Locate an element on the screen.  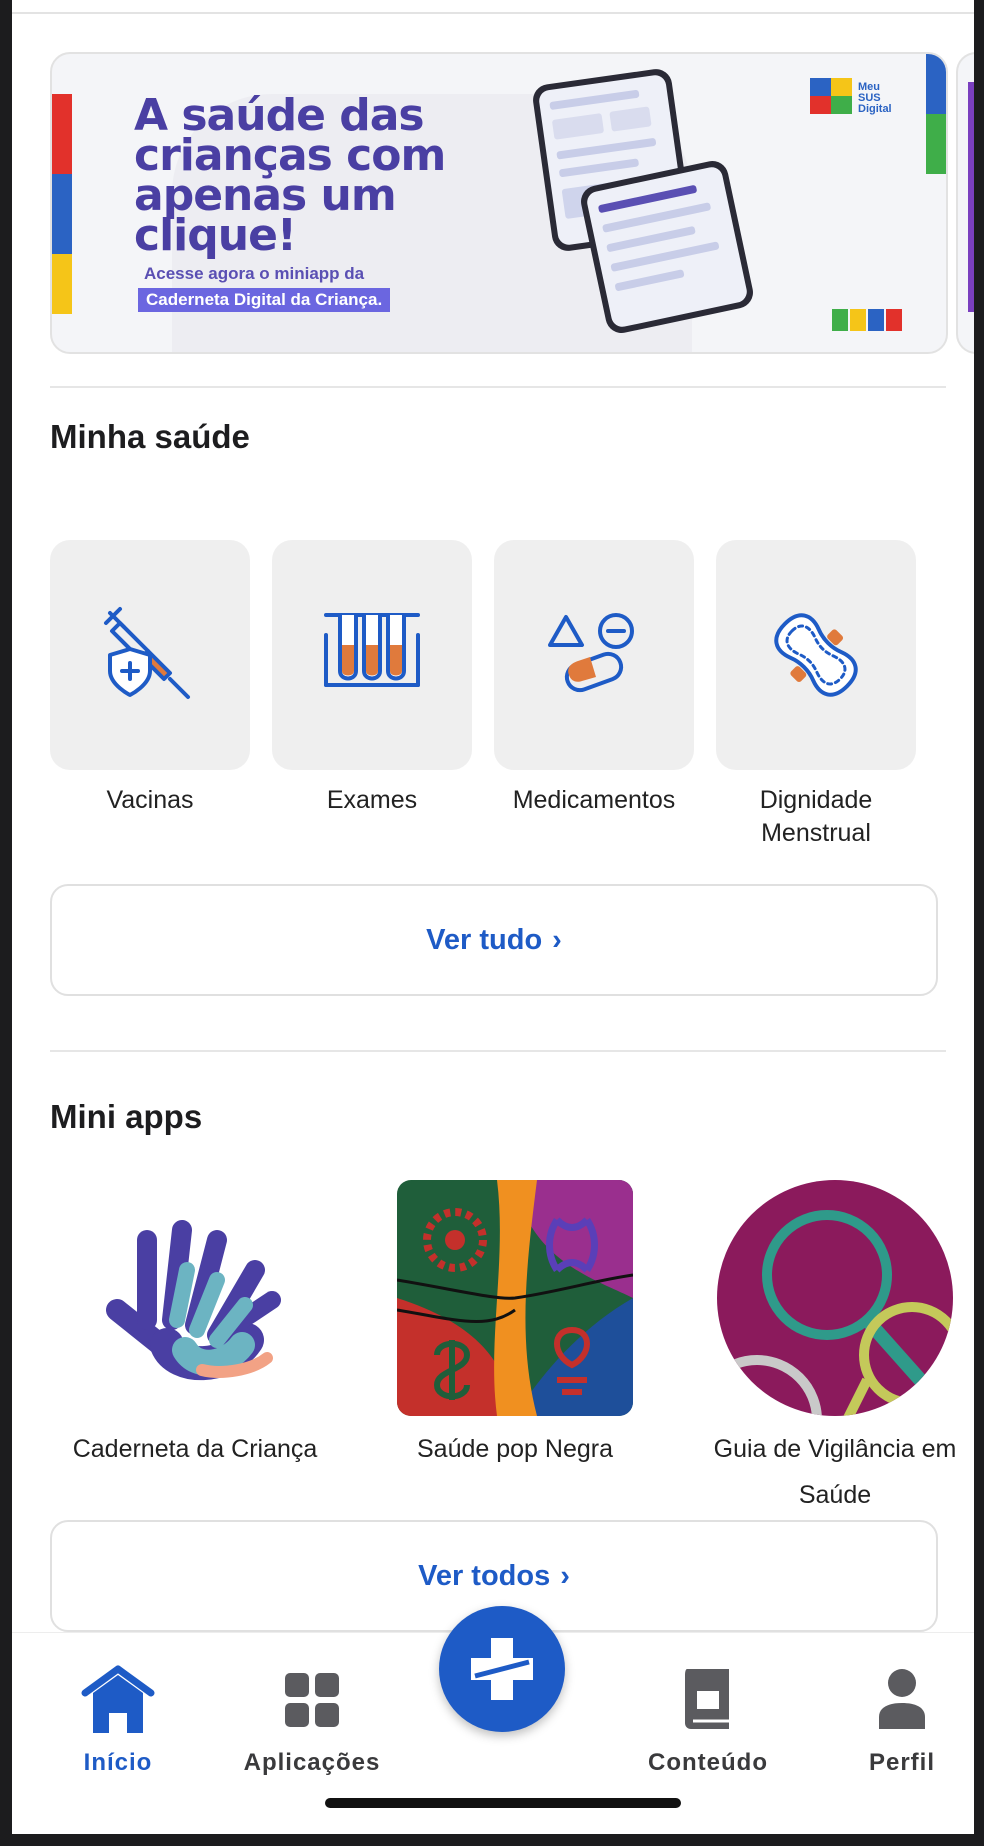
tile-dignidade-box is located at coordinates (816, 655).